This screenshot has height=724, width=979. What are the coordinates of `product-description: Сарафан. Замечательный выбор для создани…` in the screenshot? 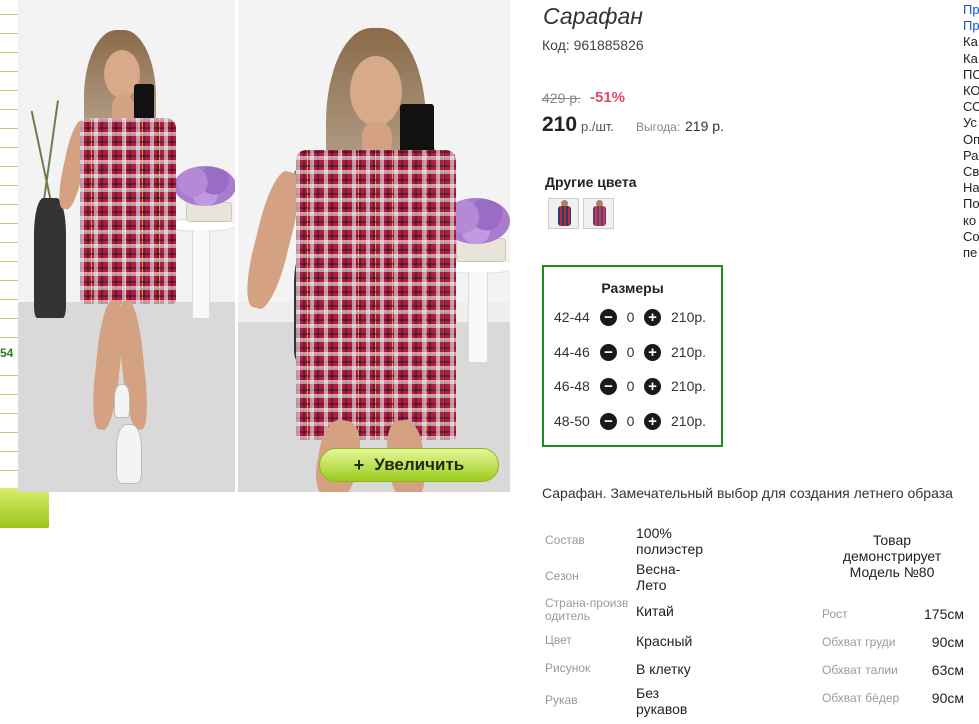 It's located at (747, 493).